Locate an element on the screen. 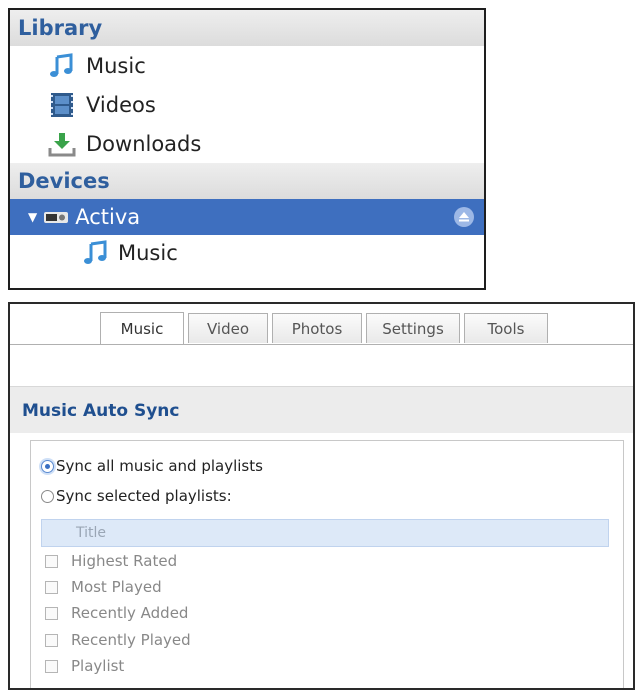  tab-photos: Photos is located at coordinates (317, 328).